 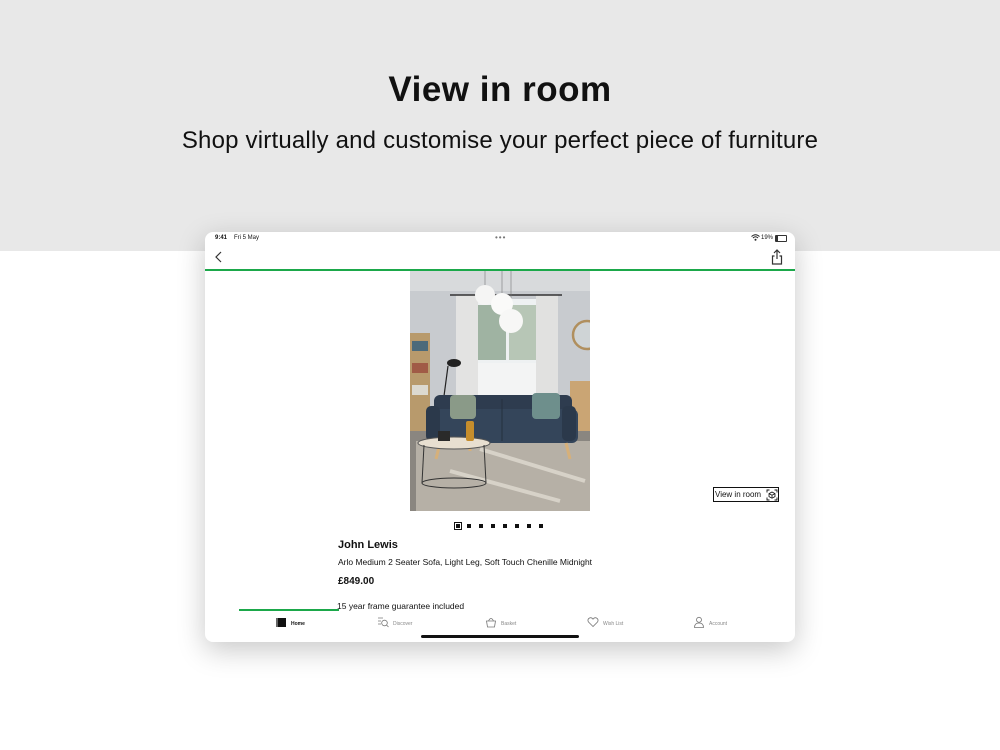 I want to click on status-bar: 9:41 Fri 5 May ••• 19%, so click(x=500, y=239).